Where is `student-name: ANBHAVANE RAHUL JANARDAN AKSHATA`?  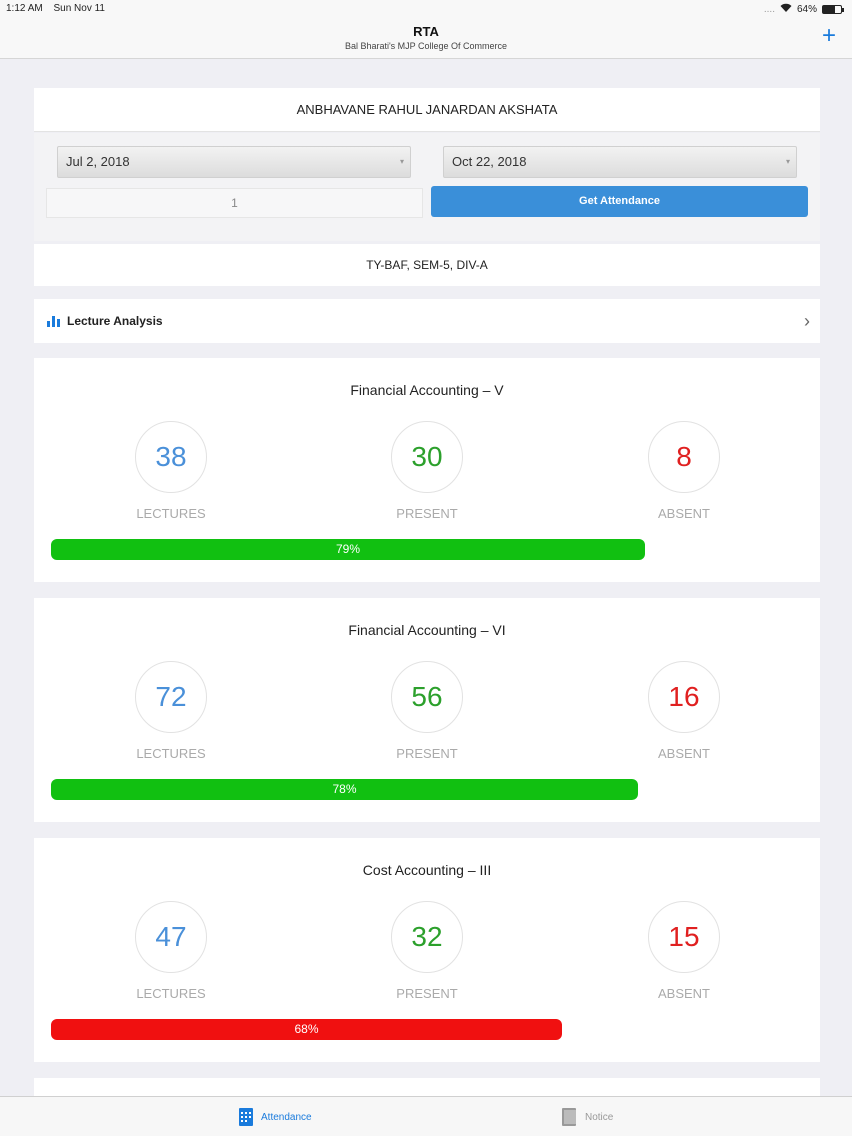 student-name: ANBHAVANE RAHUL JANARDAN AKSHATA is located at coordinates (427, 110).